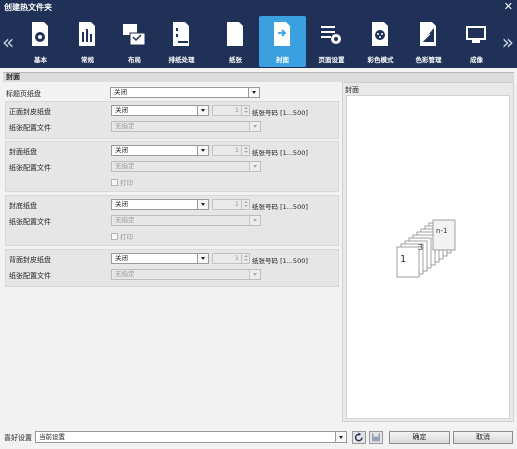  What do you see at coordinates (280, 207) in the screenshot?
I see `back-page-range: 纸张号码 [1...500]` at bounding box center [280, 207].